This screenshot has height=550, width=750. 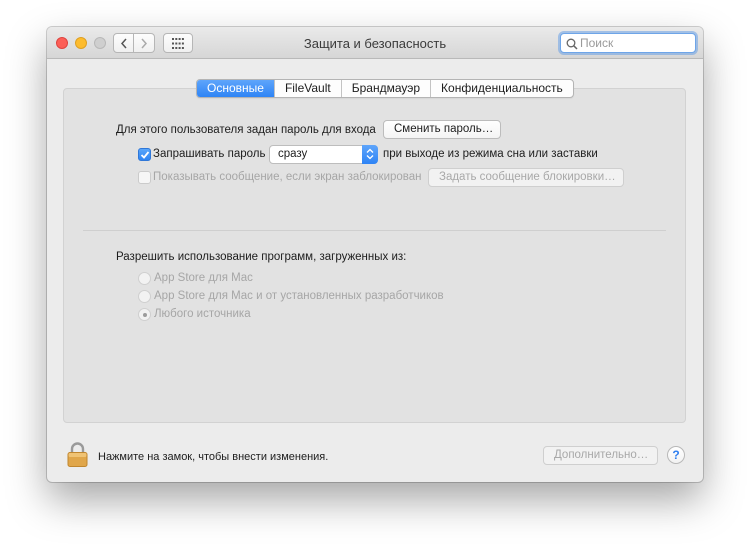 I want to click on tab-filevault: FileVault, so click(x=307, y=88).